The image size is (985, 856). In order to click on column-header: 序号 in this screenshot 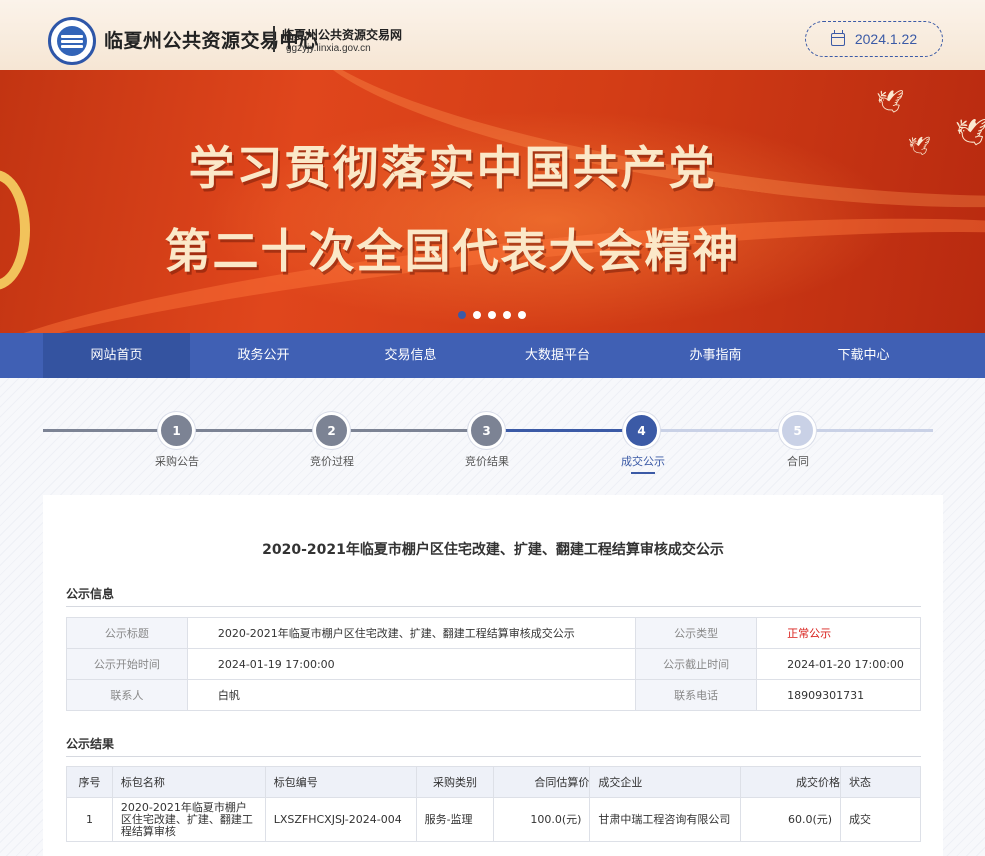, I will do `click(89, 782)`.